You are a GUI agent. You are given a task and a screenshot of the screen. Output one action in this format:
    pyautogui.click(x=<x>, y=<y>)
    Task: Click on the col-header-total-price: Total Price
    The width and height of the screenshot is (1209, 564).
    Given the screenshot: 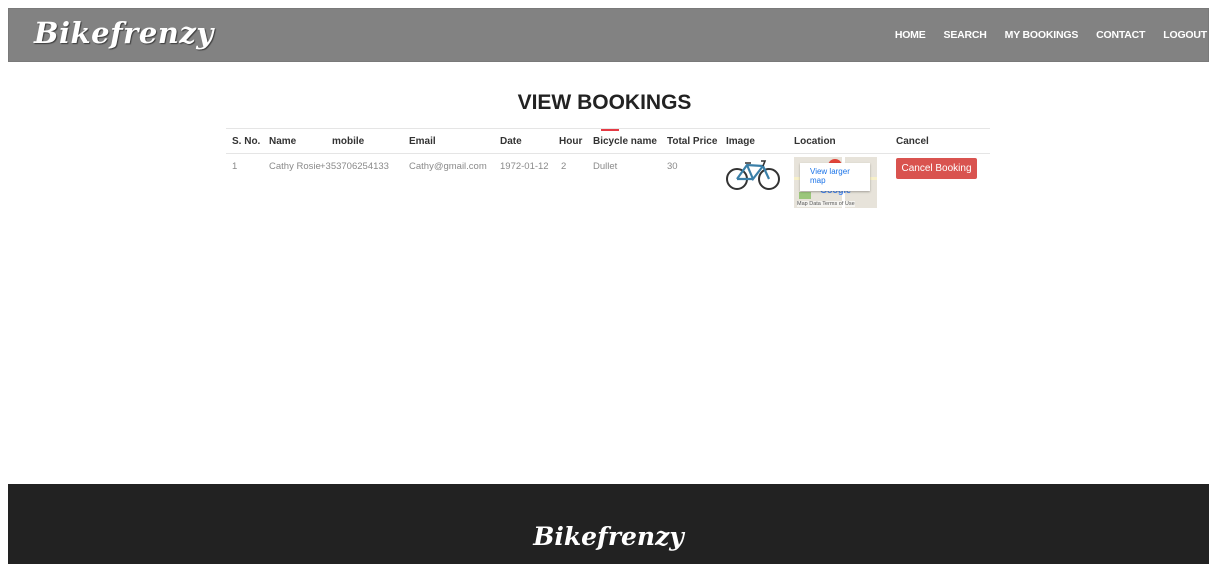 What is the action you would take?
    pyautogui.click(x=692, y=141)
    